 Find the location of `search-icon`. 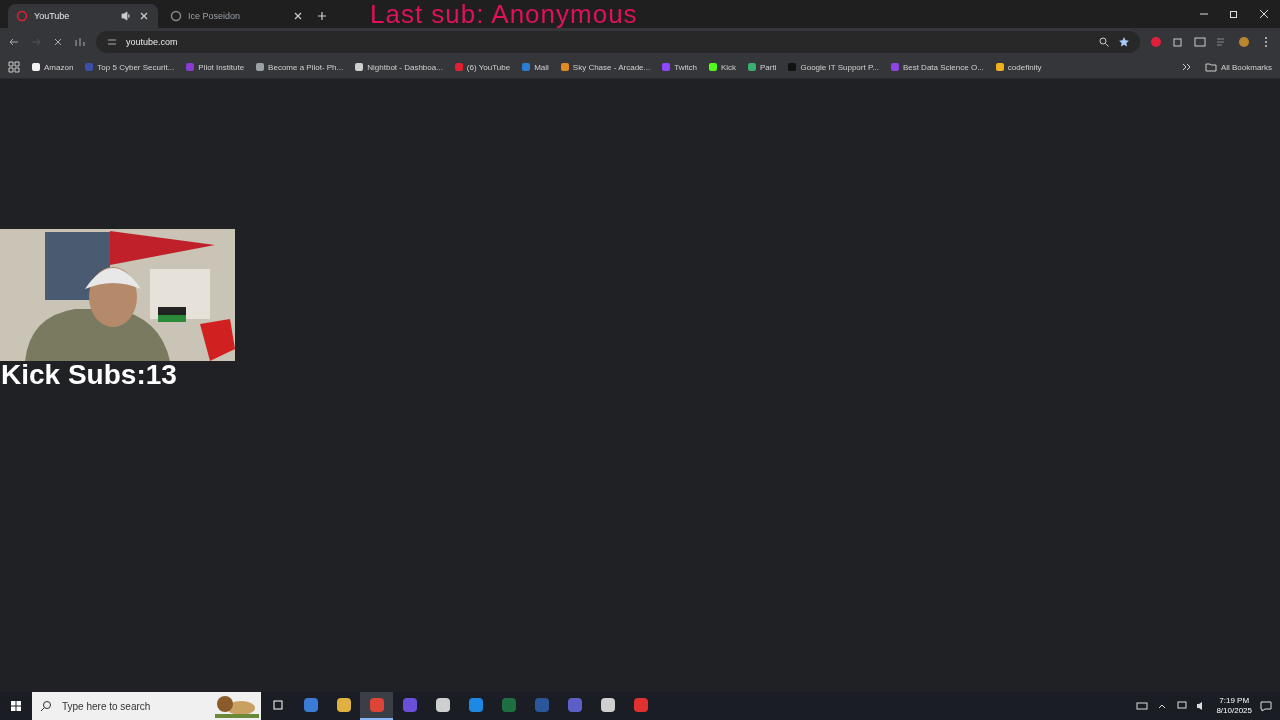

search-icon is located at coordinates (46, 706).